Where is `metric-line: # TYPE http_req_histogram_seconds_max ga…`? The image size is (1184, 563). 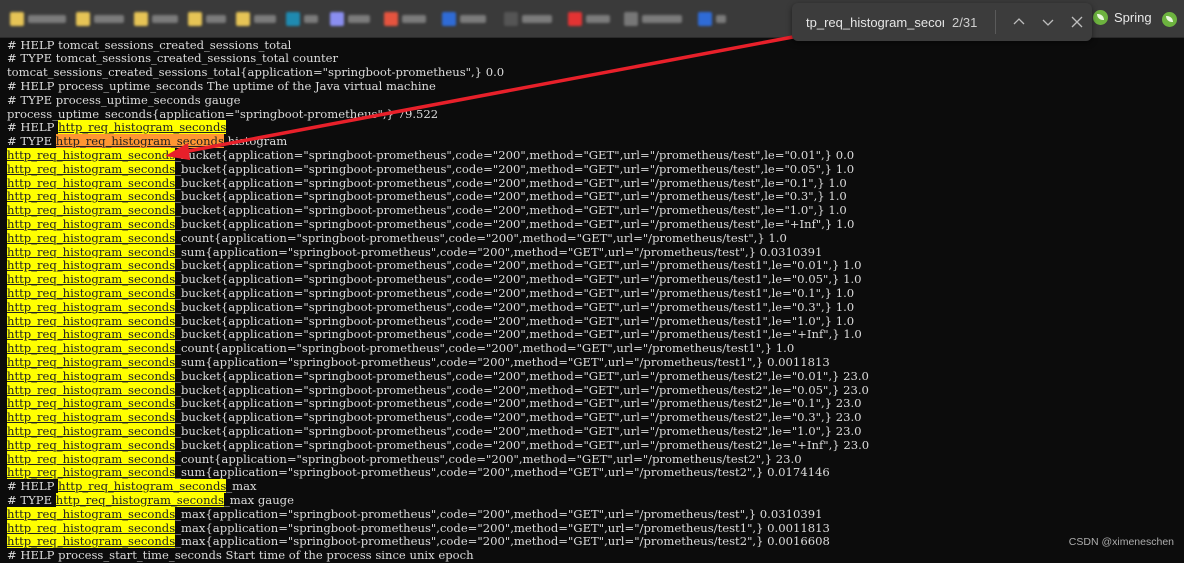 metric-line: # TYPE http_req_histogram_seconds_max ga… is located at coordinates (150, 500).